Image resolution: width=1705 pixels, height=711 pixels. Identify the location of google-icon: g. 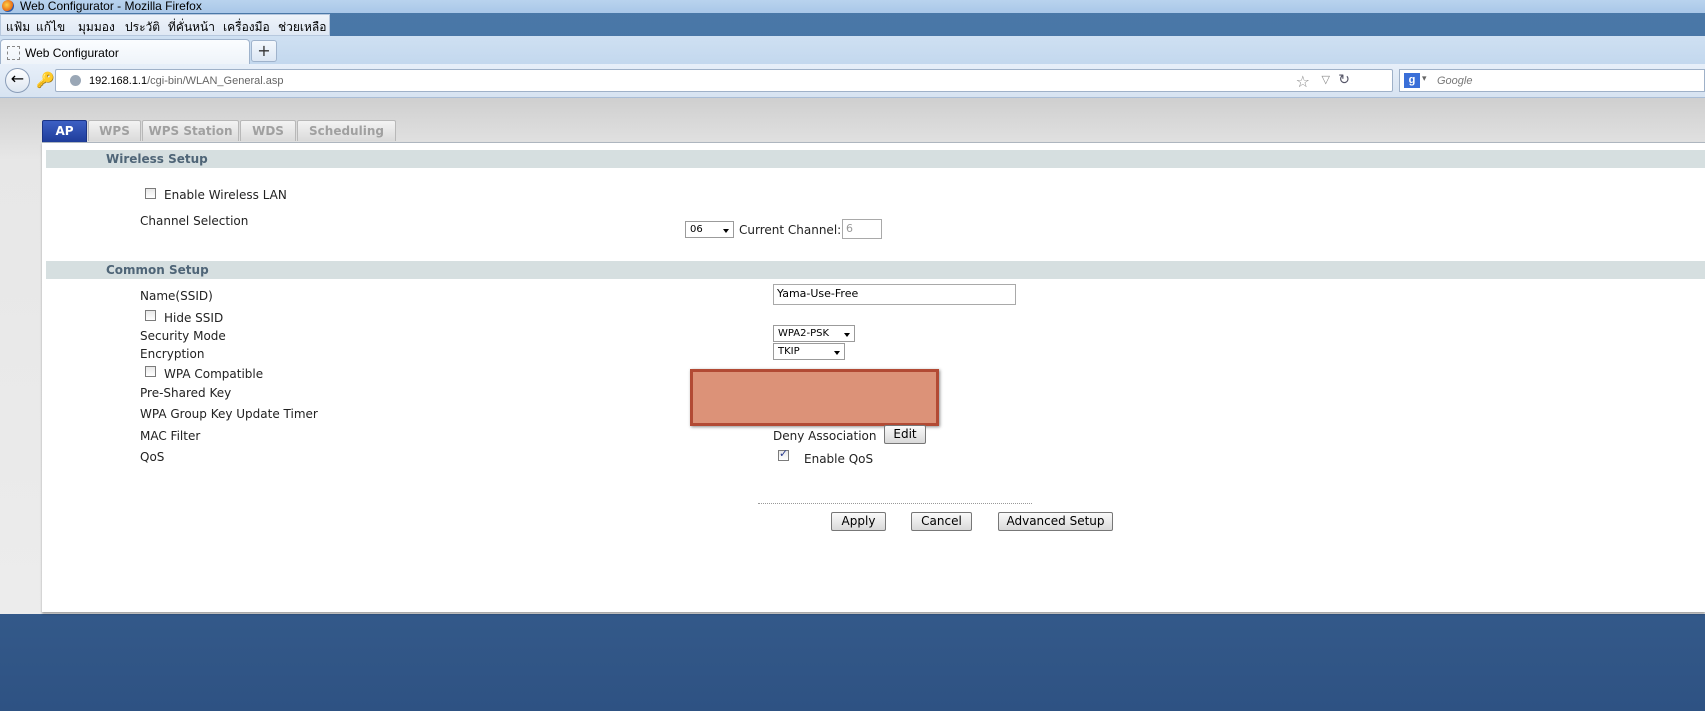
(1412, 80).